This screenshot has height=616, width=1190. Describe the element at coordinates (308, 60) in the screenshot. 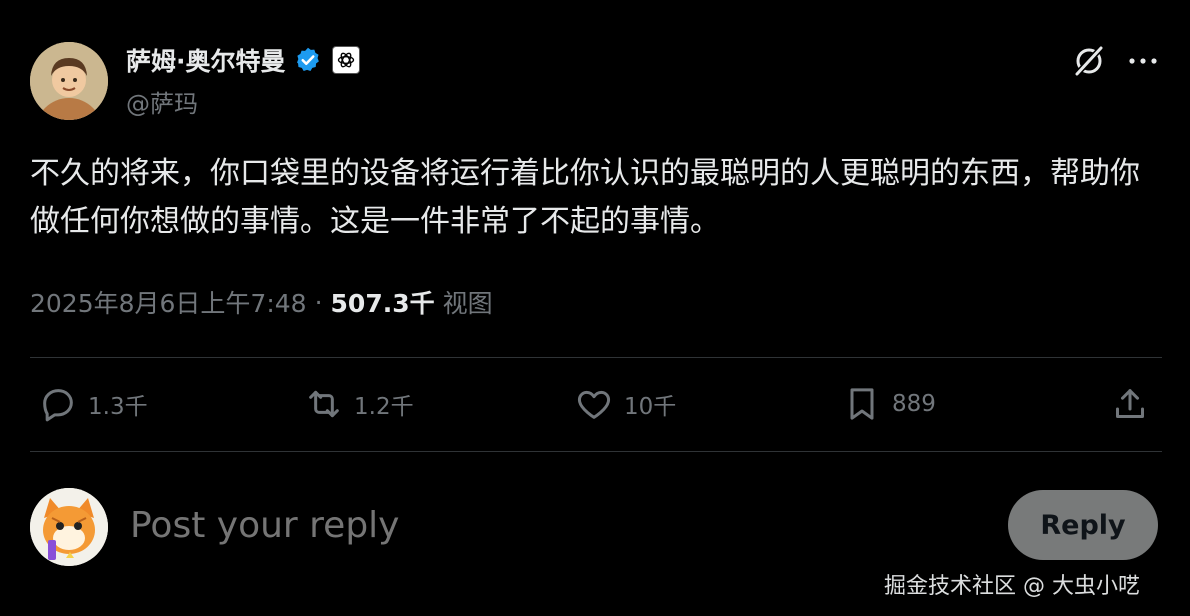

I see `verified-badge-icon` at that location.